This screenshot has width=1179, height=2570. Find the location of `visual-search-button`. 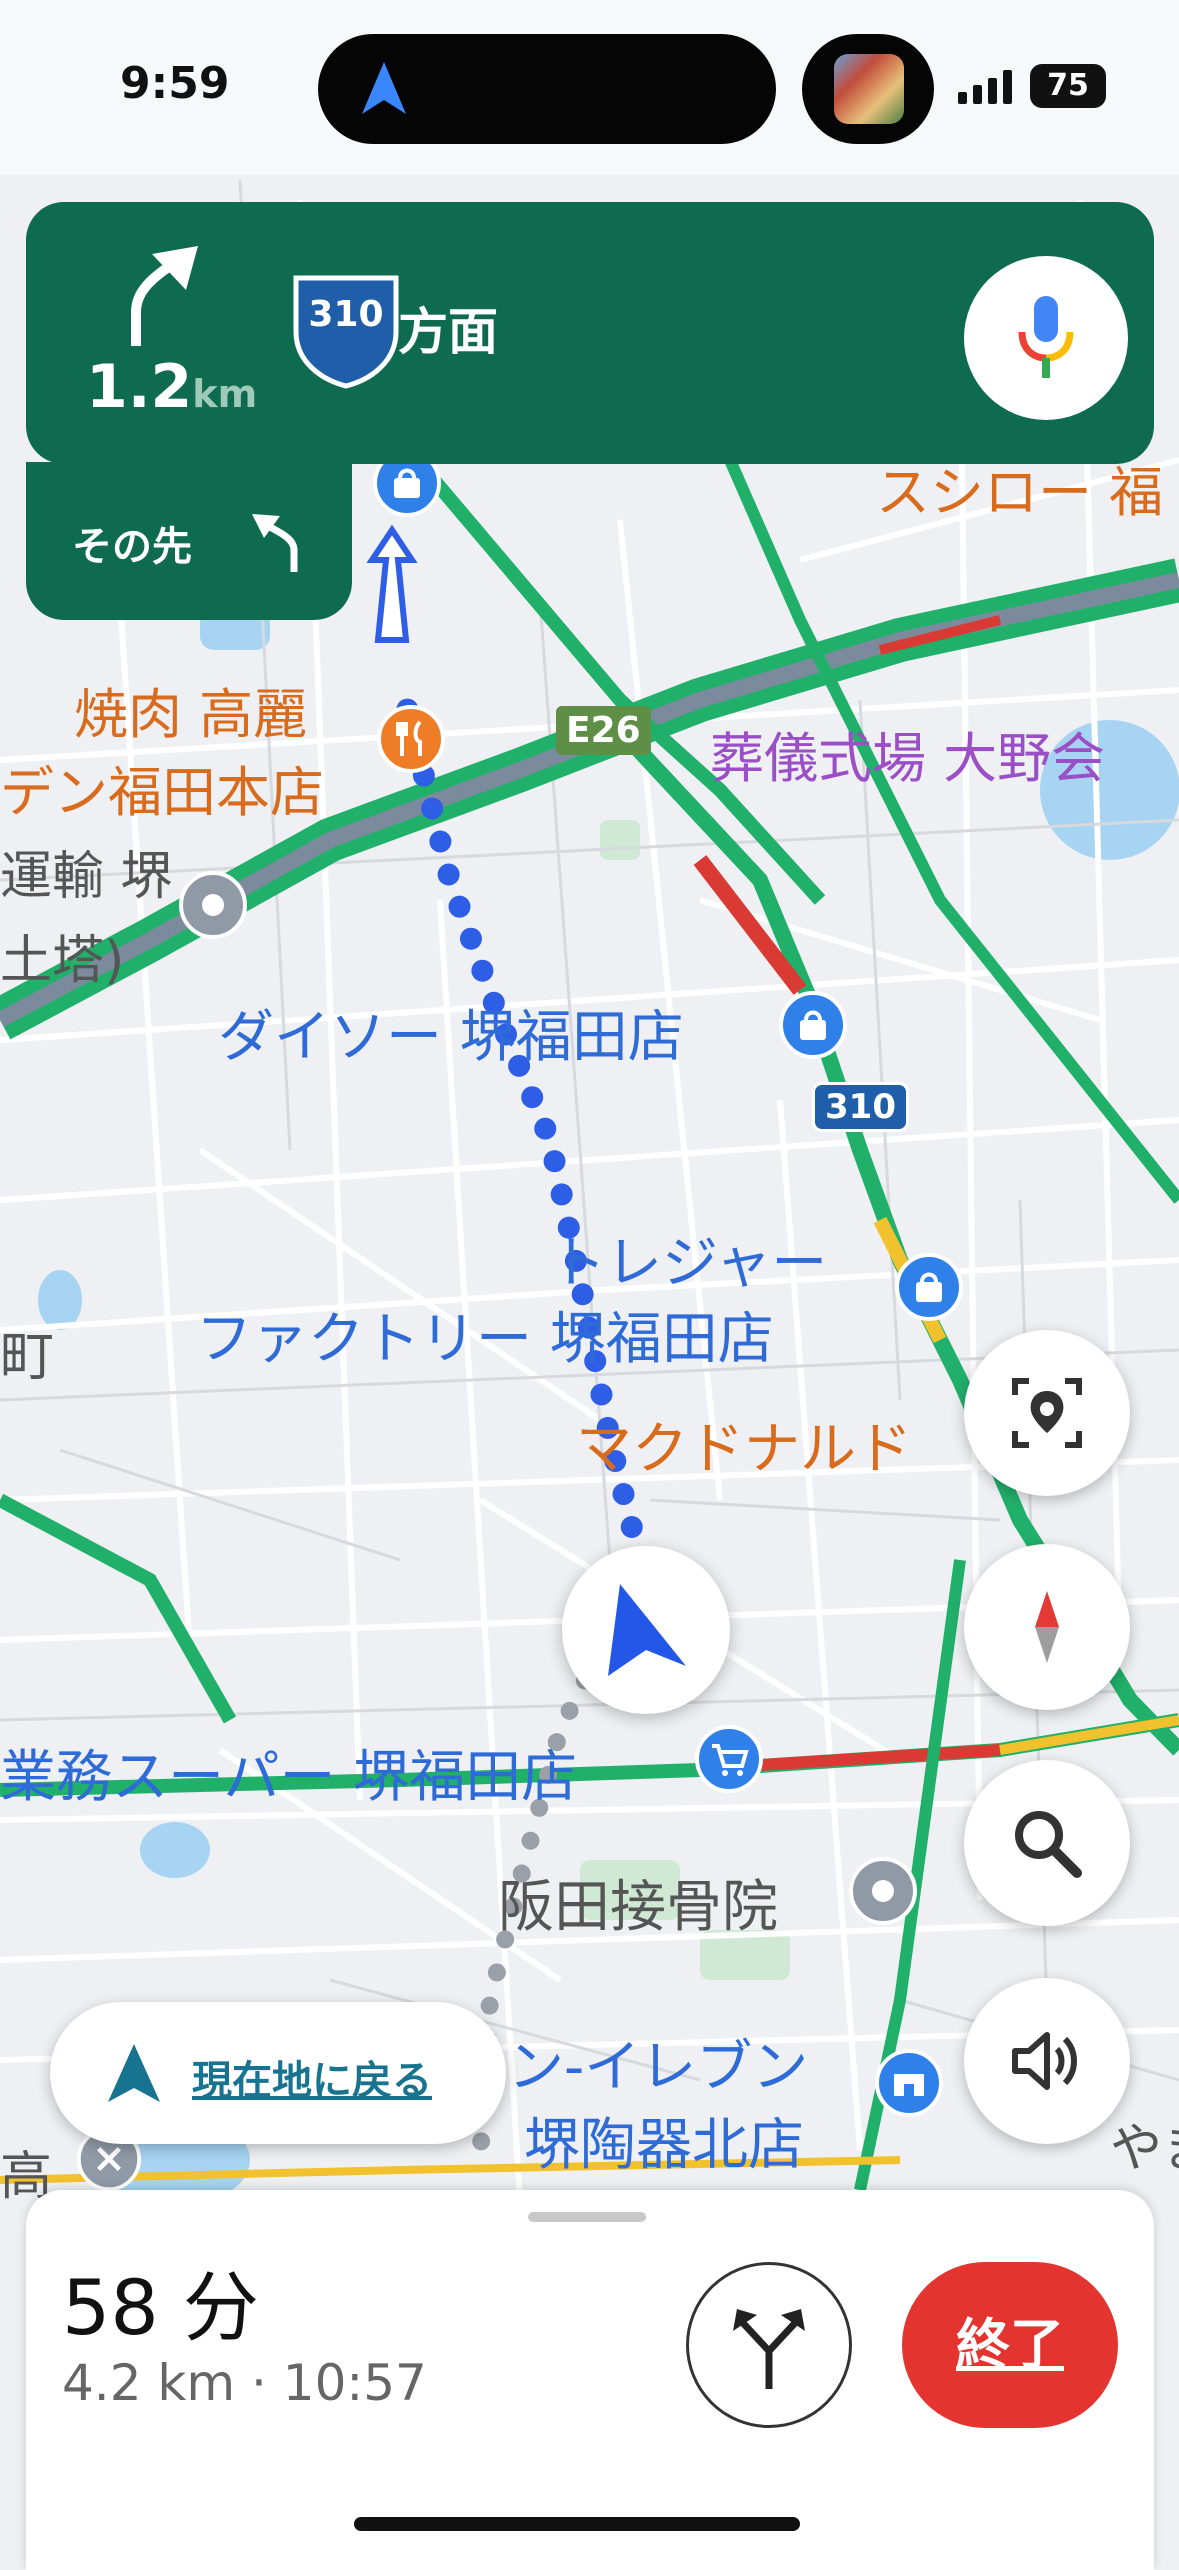

visual-search-button is located at coordinates (1047, 1413).